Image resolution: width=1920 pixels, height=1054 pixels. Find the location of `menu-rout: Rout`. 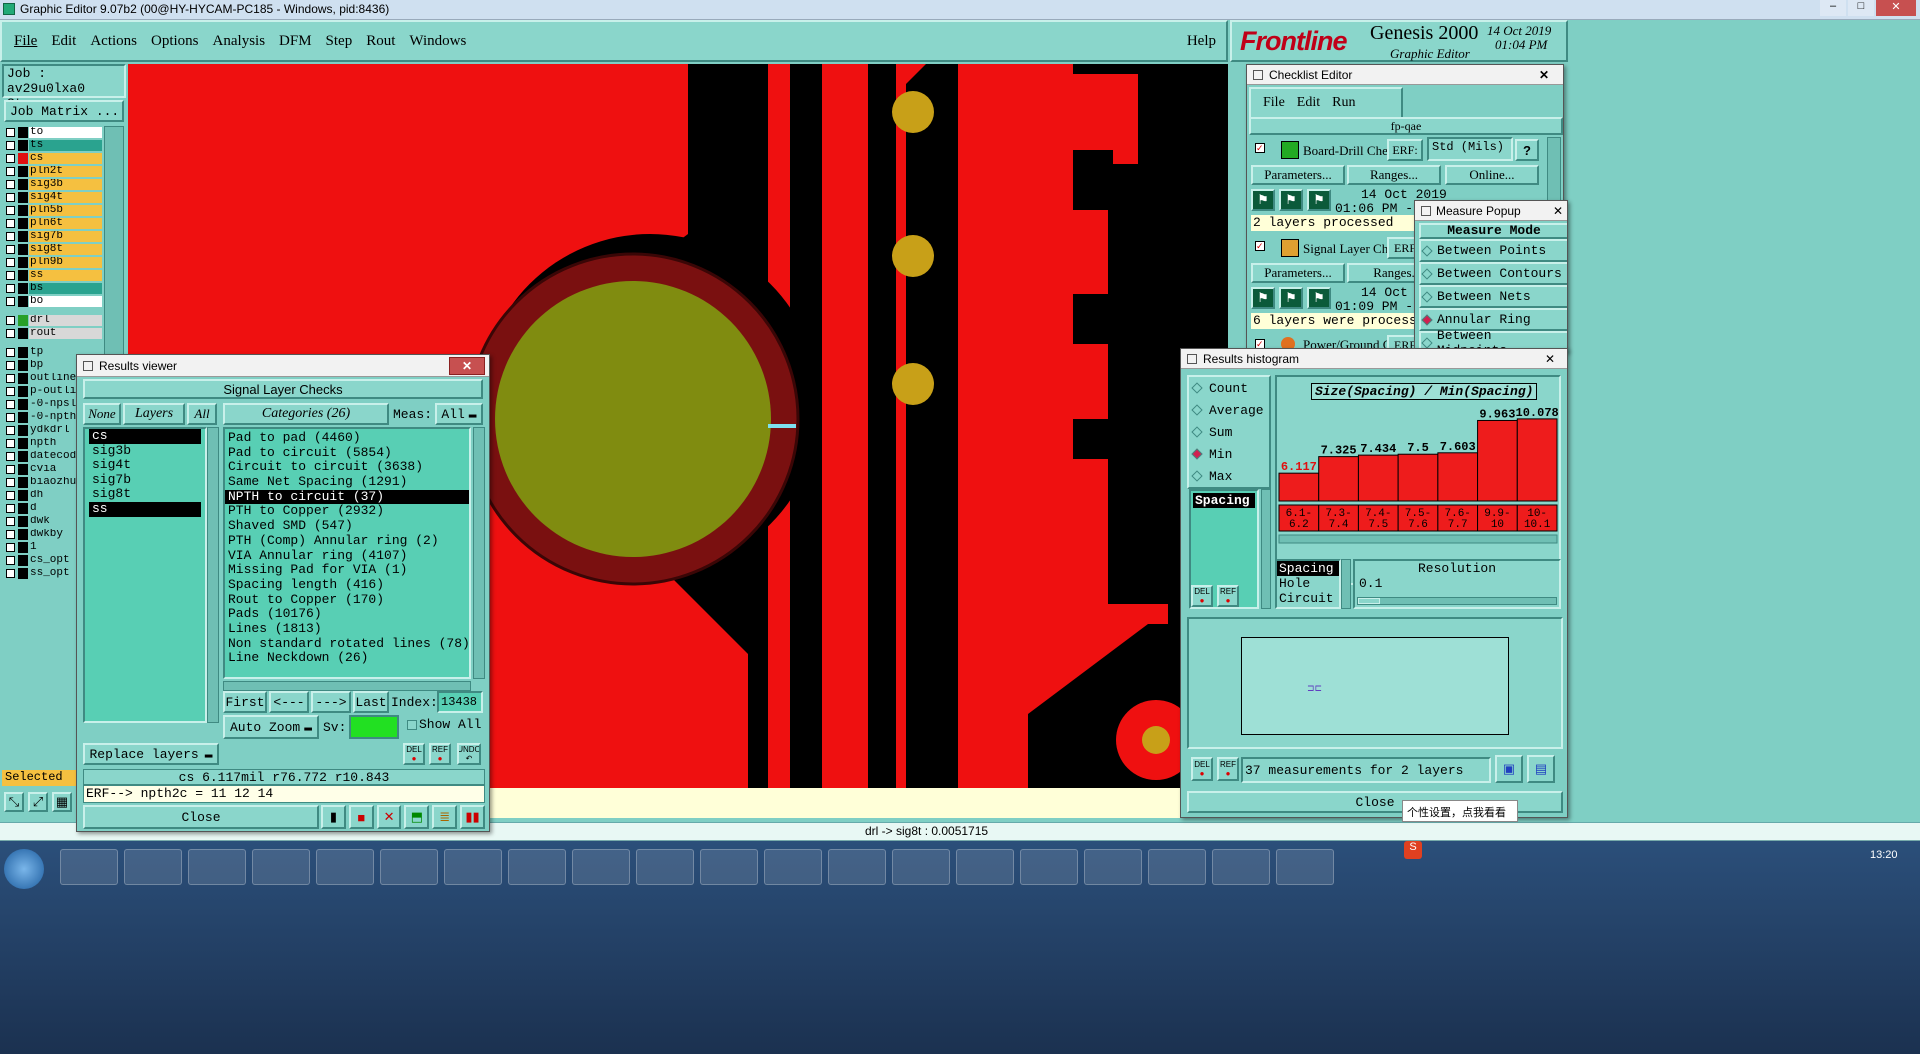

menu-rout: Rout is located at coordinates (380, 41).